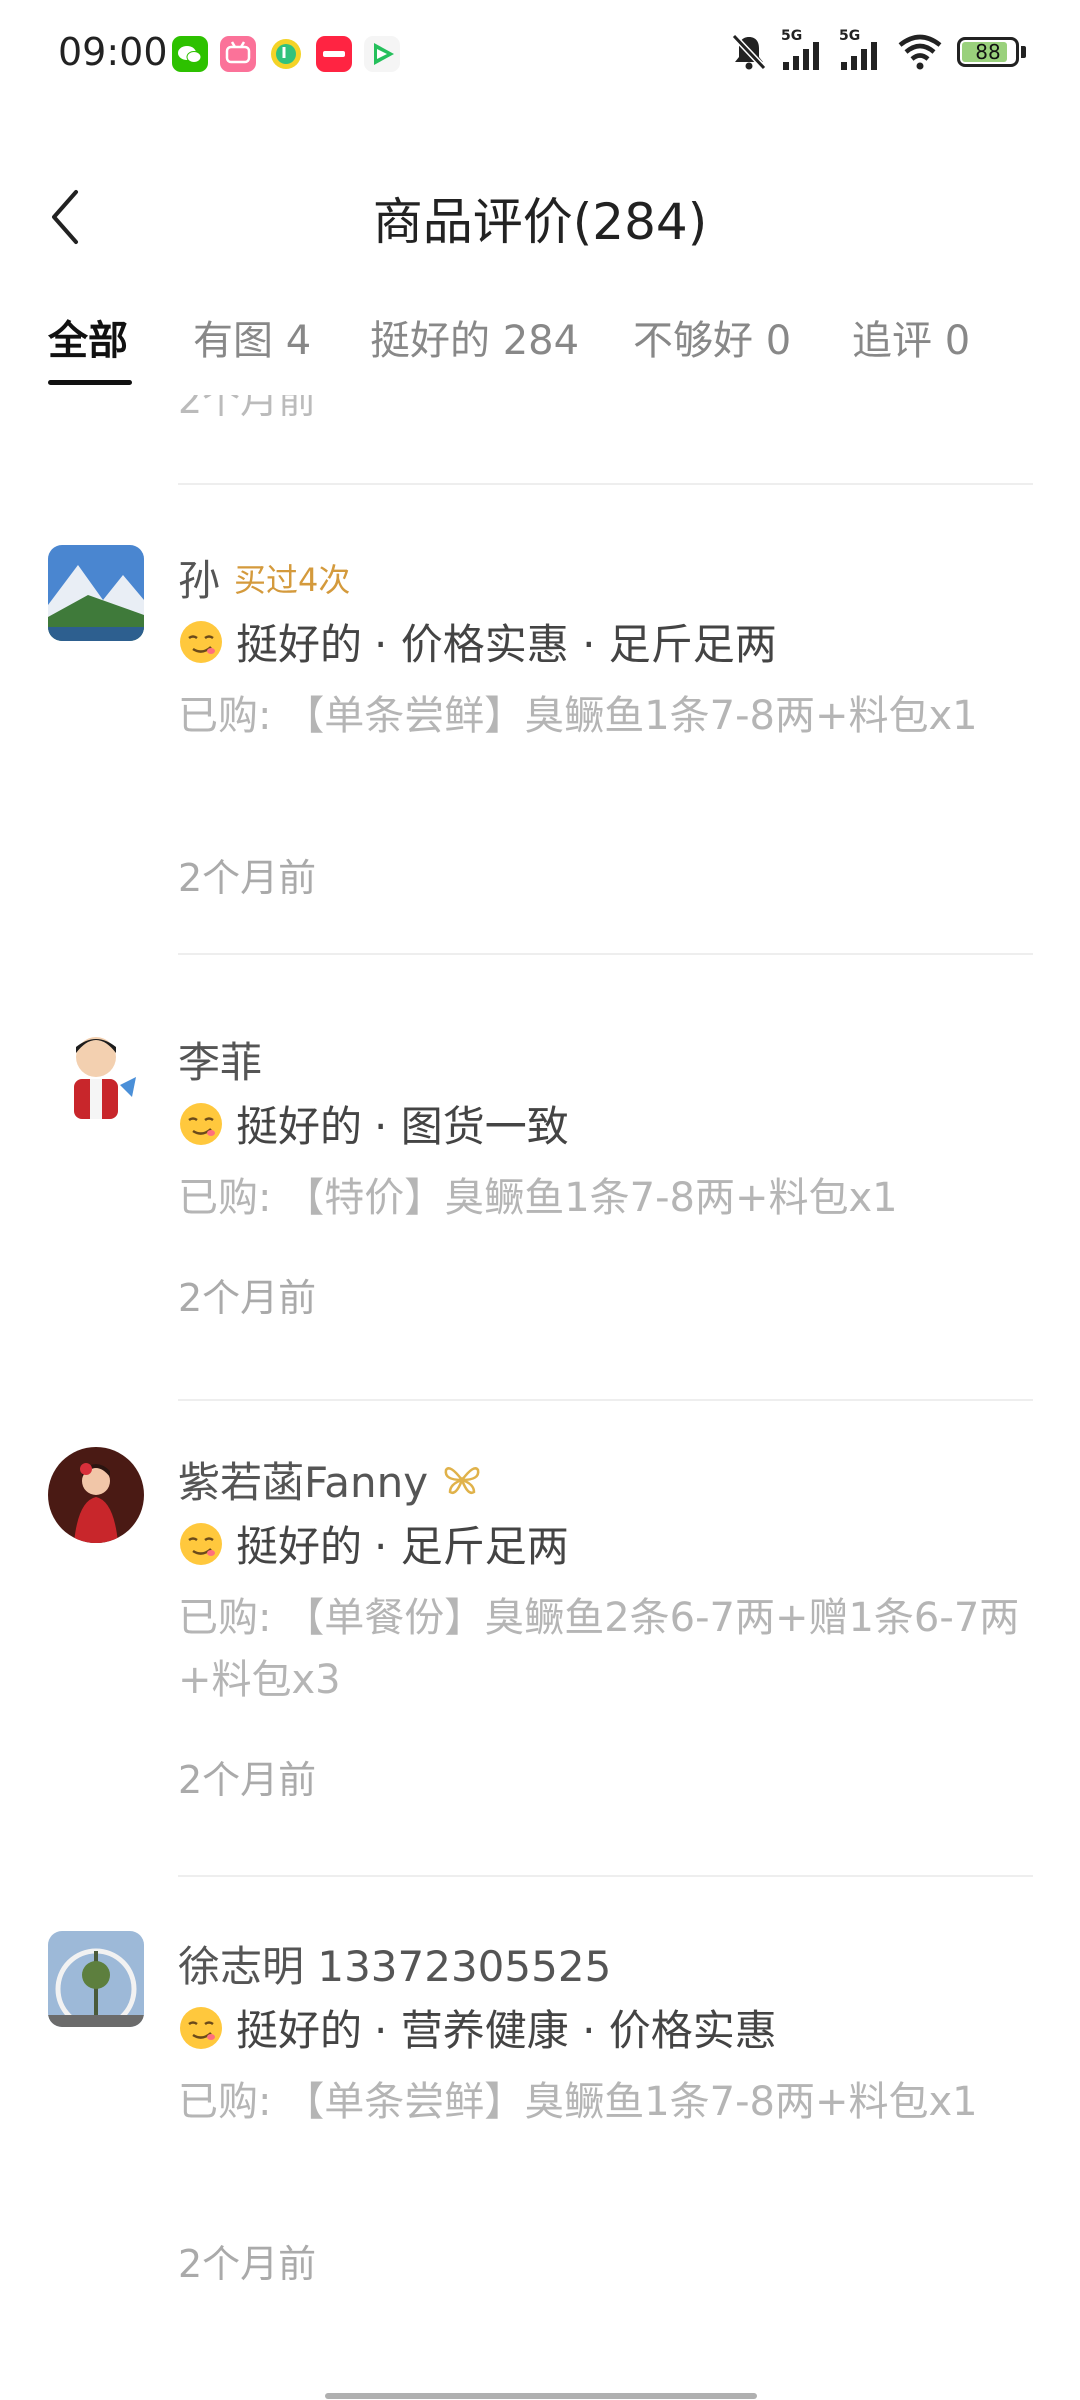 Image resolution: width=1080 pixels, height=2400 pixels. Describe the element at coordinates (199, 580) in the screenshot. I see `reviewer-name: 孙` at that location.